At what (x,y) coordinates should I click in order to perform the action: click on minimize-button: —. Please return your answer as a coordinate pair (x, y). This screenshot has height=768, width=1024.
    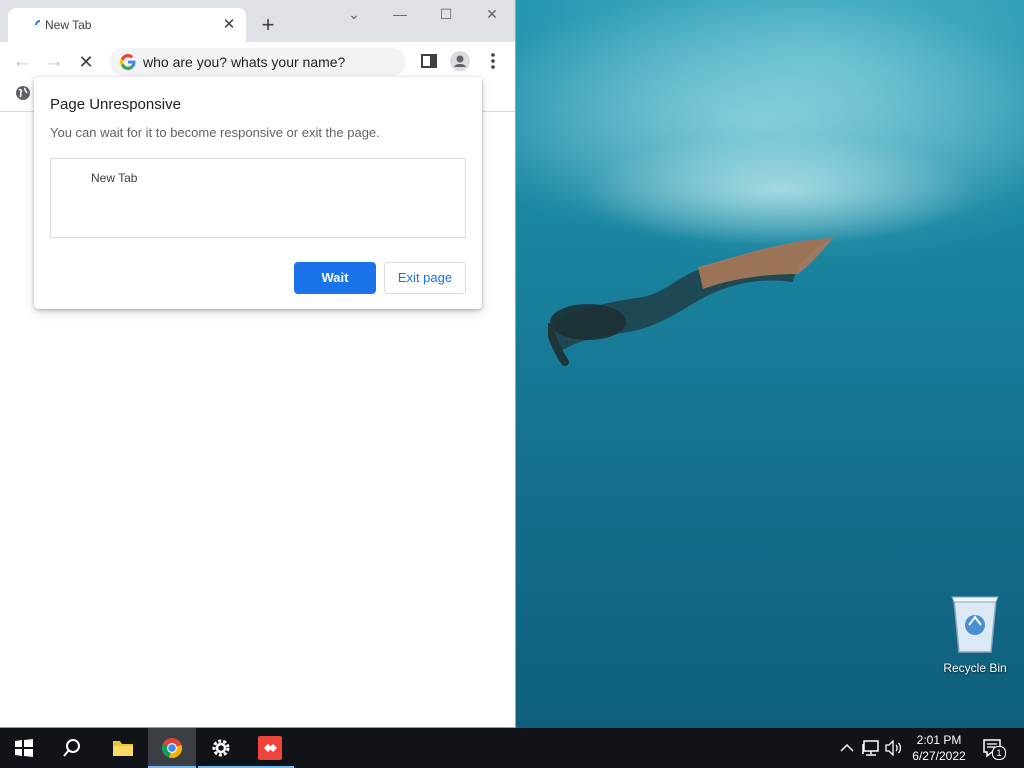
    Looking at the image, I should click on (400, 16).